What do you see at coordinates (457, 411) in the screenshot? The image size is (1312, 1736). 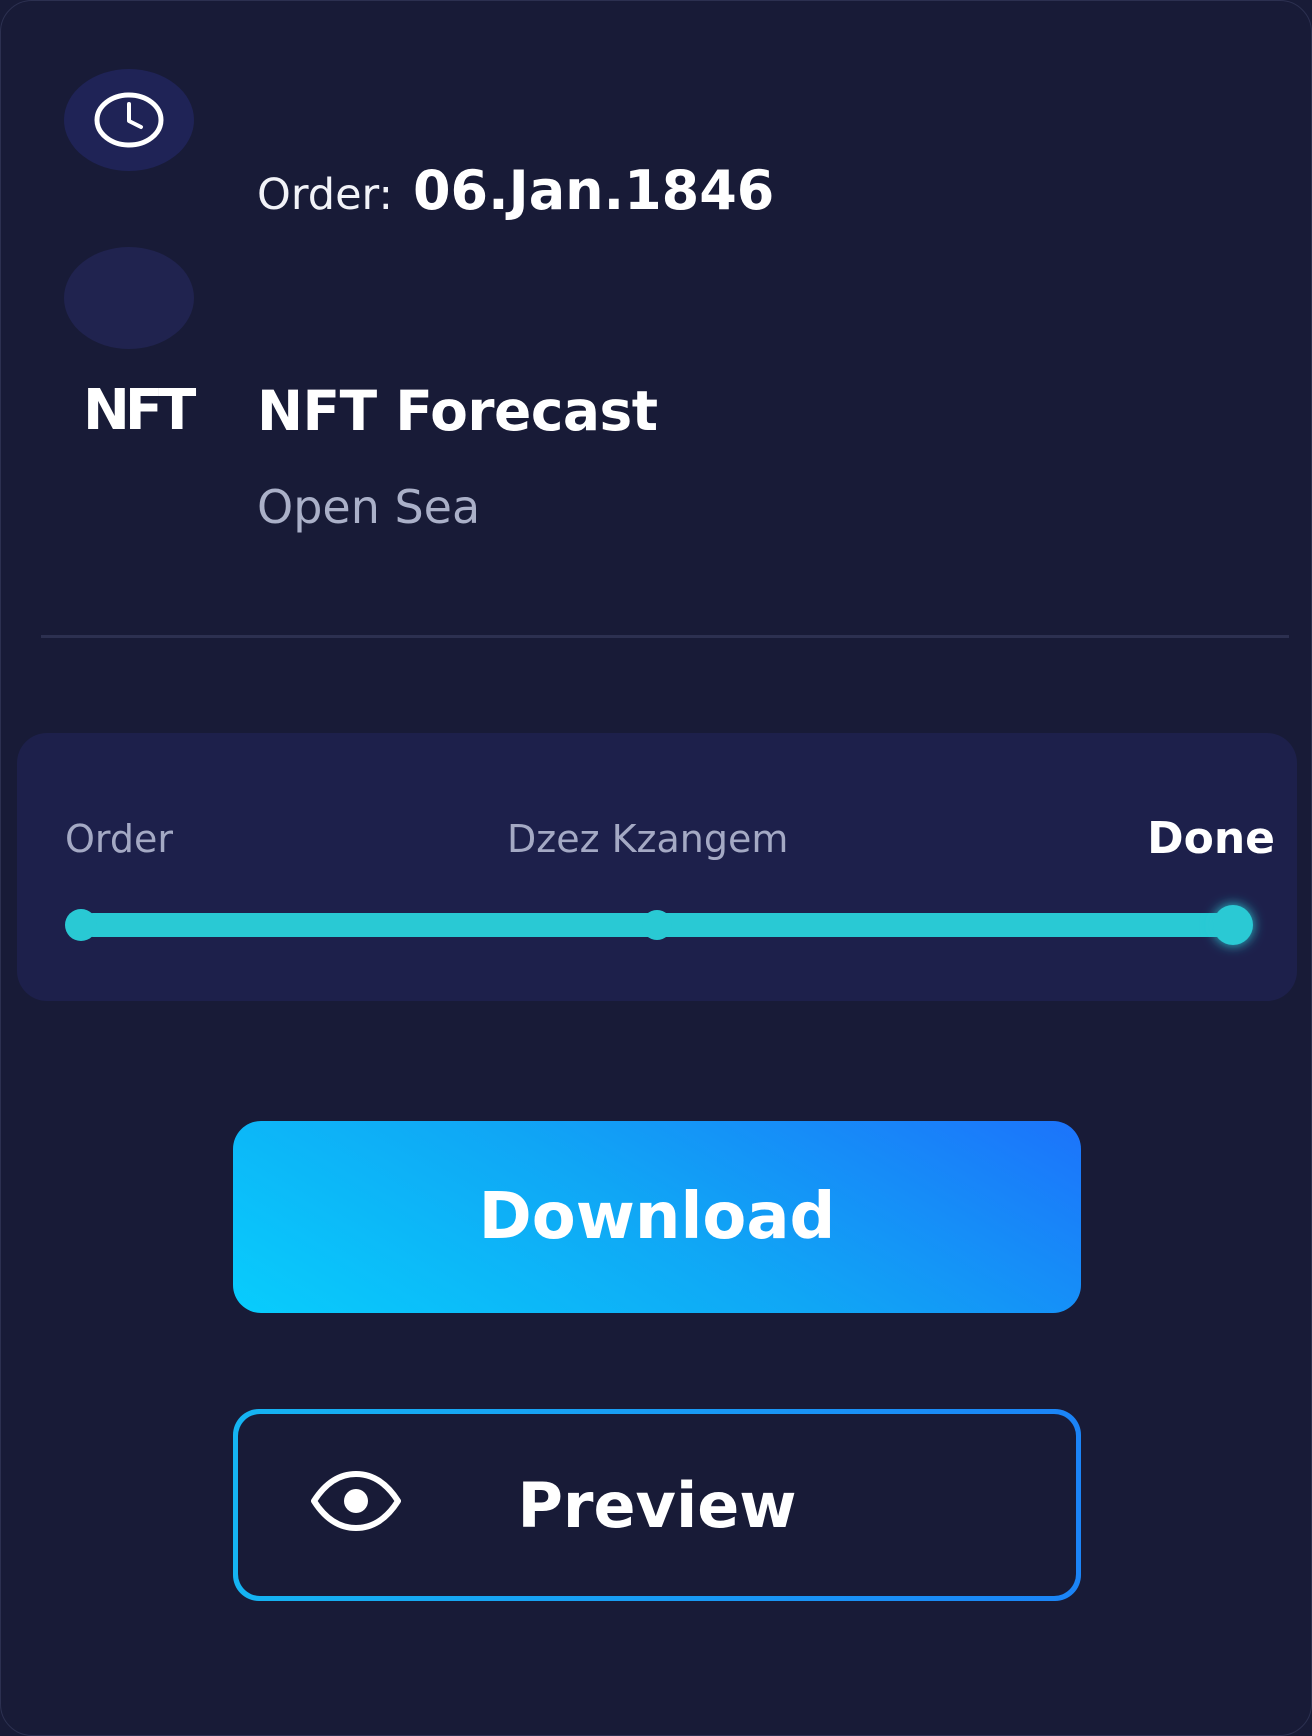 I see `collection-name: NFT Forecast` at bounding box center [457, 411].